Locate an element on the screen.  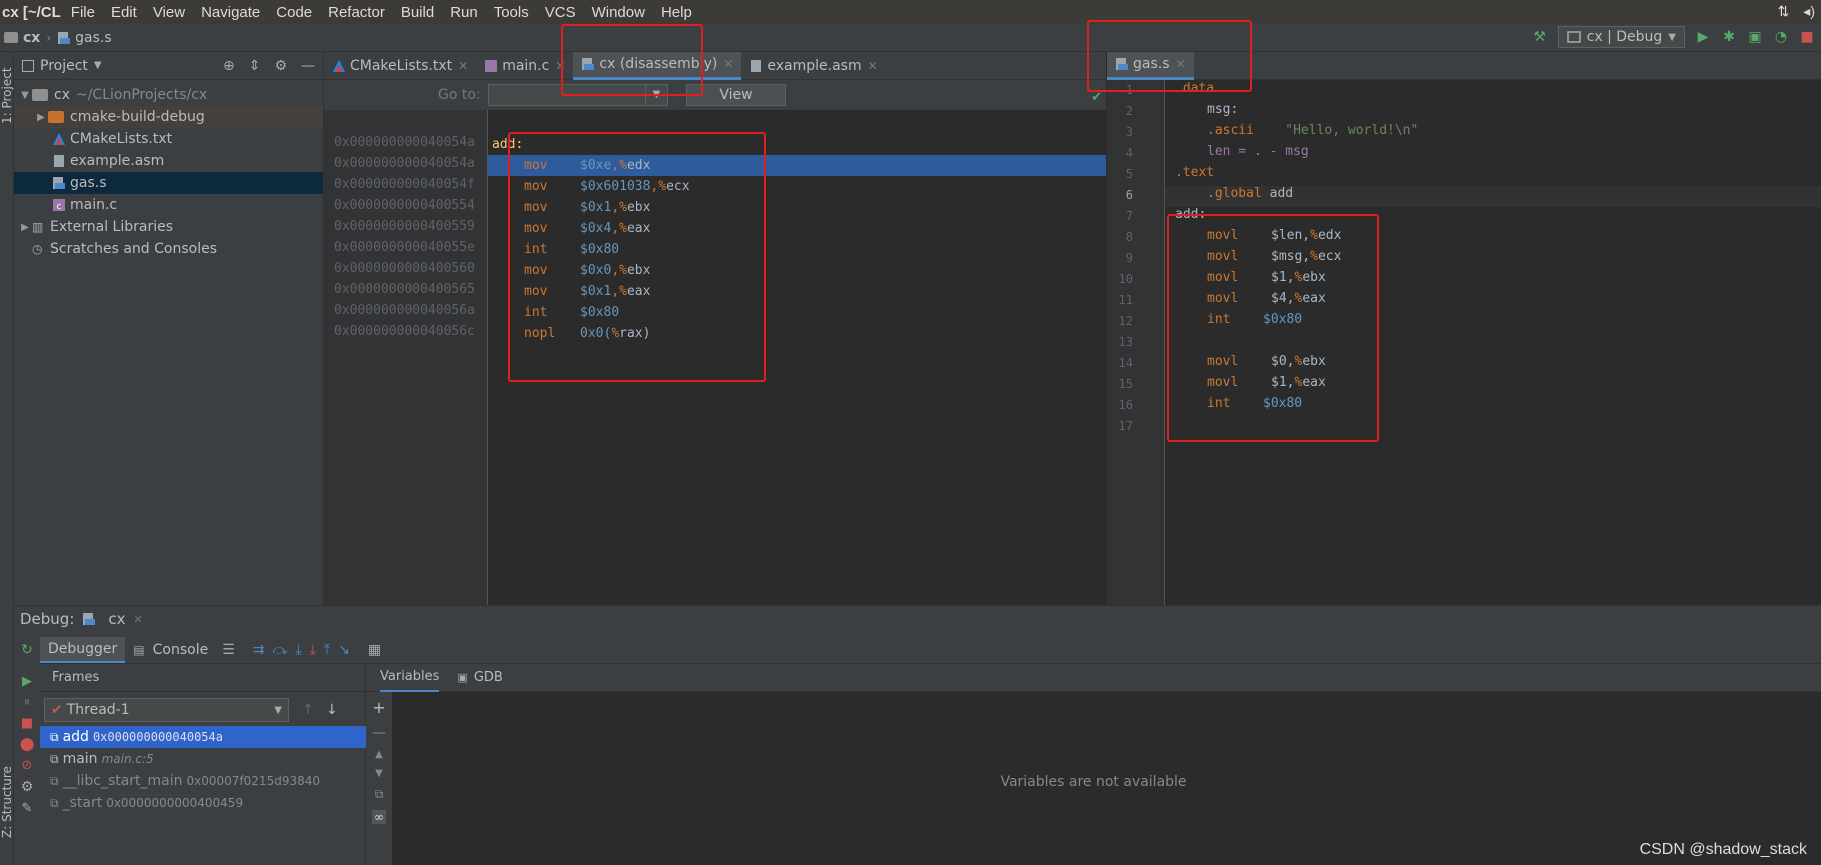
frame-row: ⧉ add 0x000000000040054a is located at coordinates (203, 737).